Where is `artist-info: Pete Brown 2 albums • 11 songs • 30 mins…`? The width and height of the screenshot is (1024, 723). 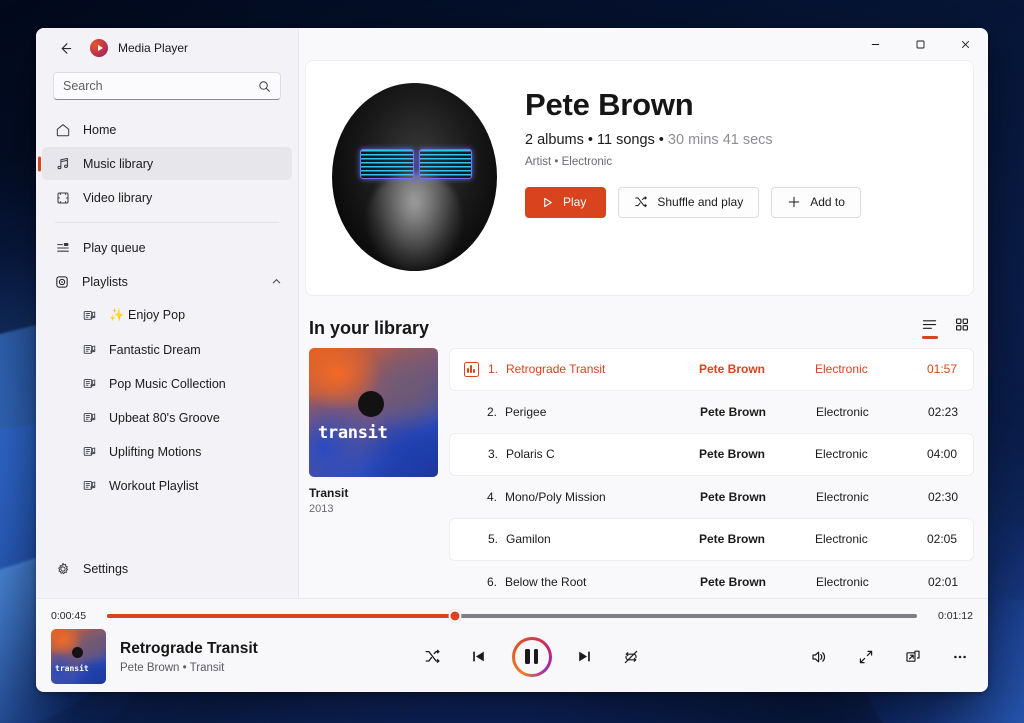
artist-info: Pete Brown 2 albums • 11 songs • 30 mins… is located at coordinates (693, 150).